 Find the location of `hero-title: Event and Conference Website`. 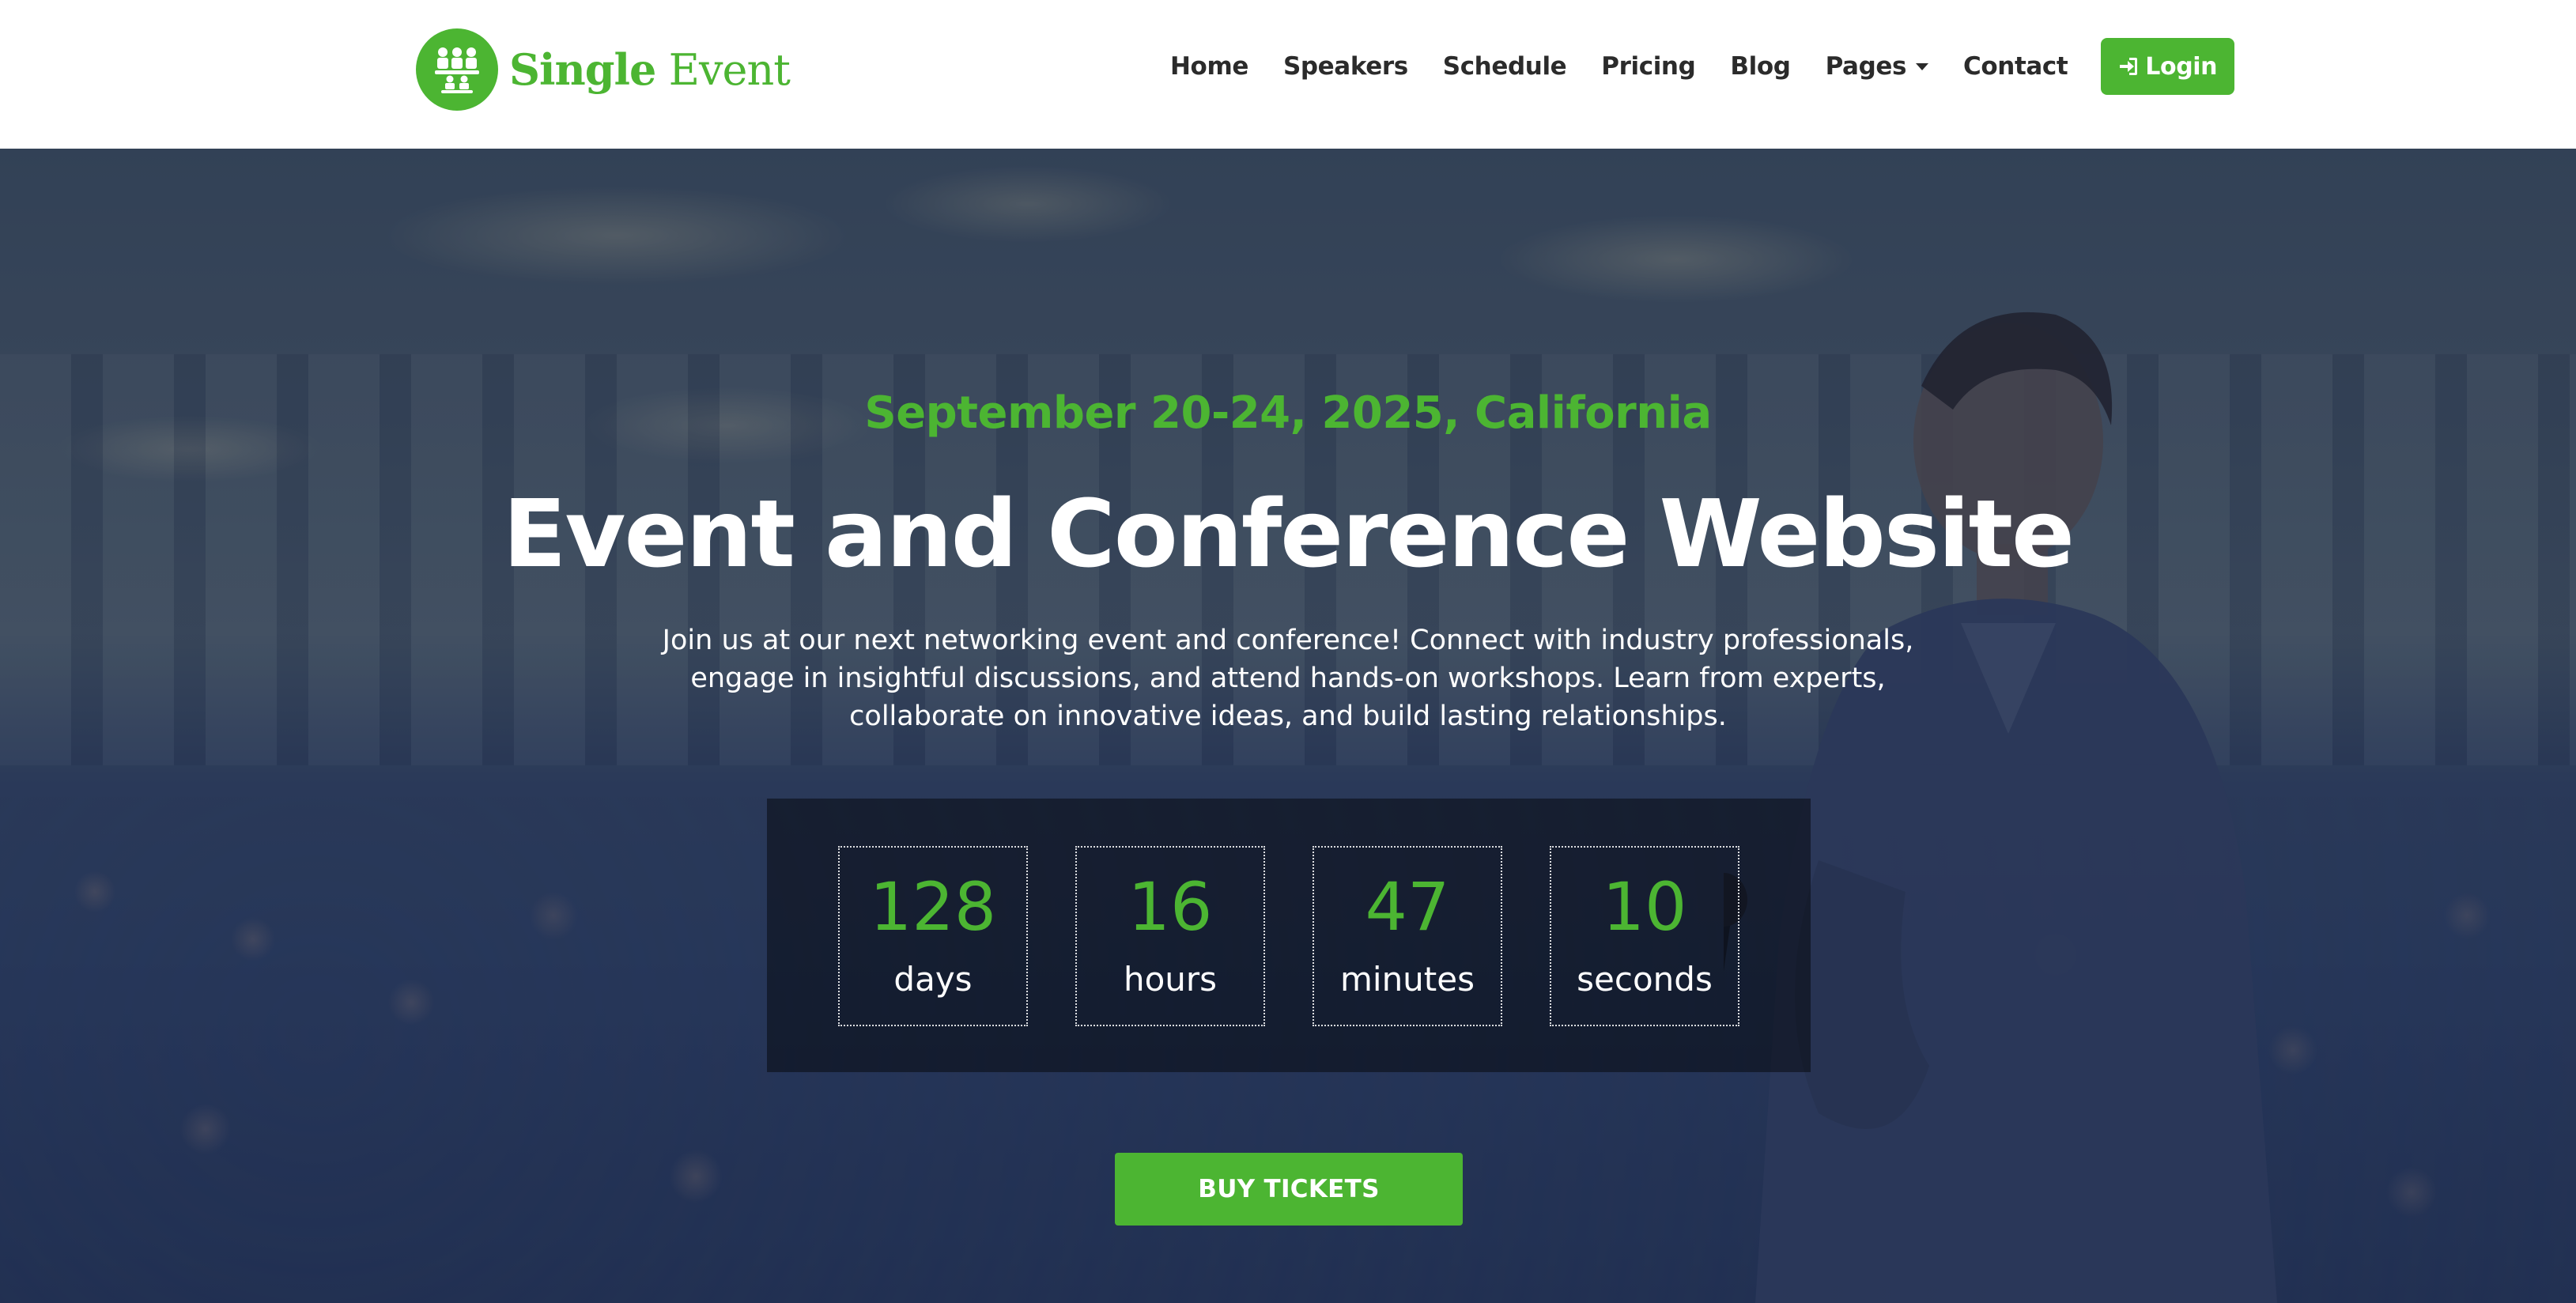

hero-title: Event and Conference Website is located at coordinates (1288, 533).